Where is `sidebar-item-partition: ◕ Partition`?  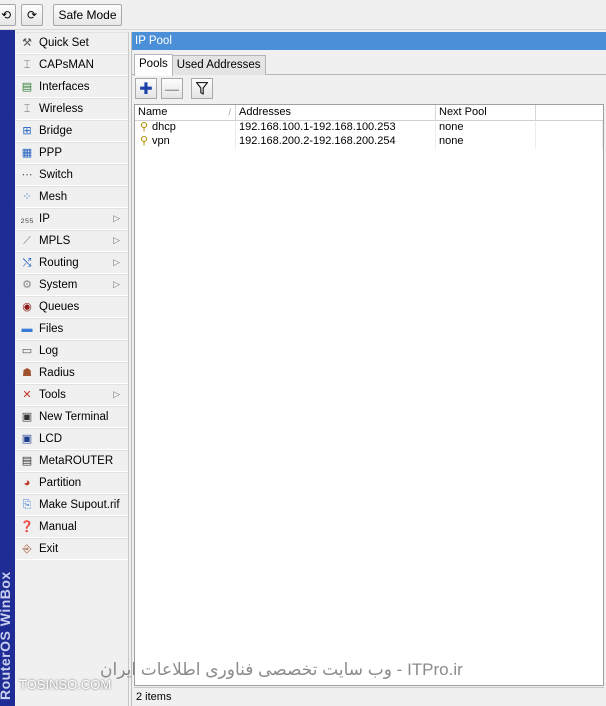
sidebar-item-partition: ◕ Partition is located at coordinates (71, 483).